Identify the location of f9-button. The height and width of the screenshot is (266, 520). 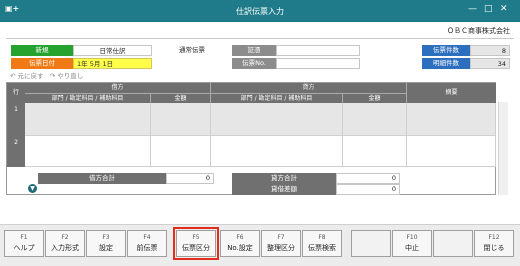
(371, 243).